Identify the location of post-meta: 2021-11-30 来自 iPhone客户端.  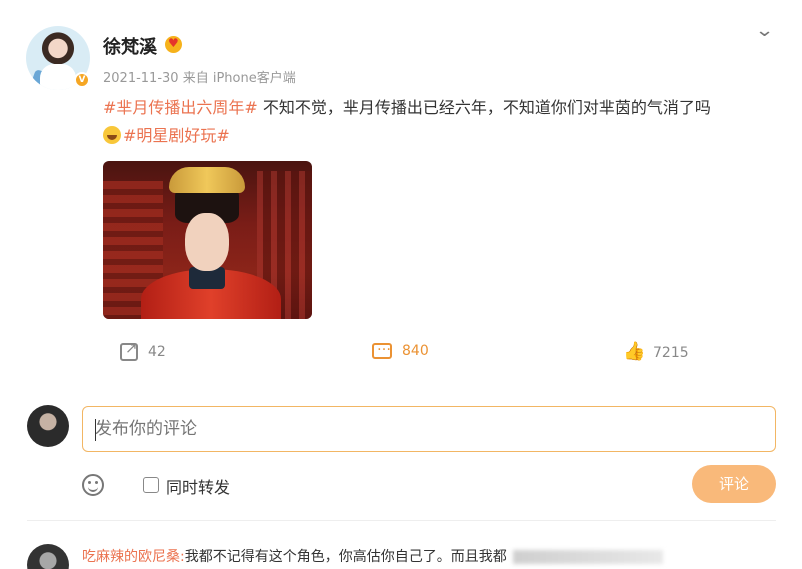
(199, 76).